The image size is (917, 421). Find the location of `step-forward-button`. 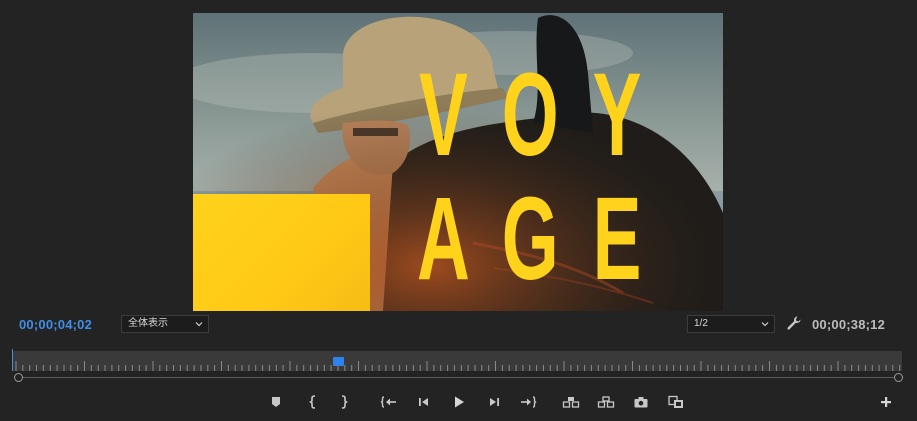

step-forward-button is located at coordinates (494, 402).